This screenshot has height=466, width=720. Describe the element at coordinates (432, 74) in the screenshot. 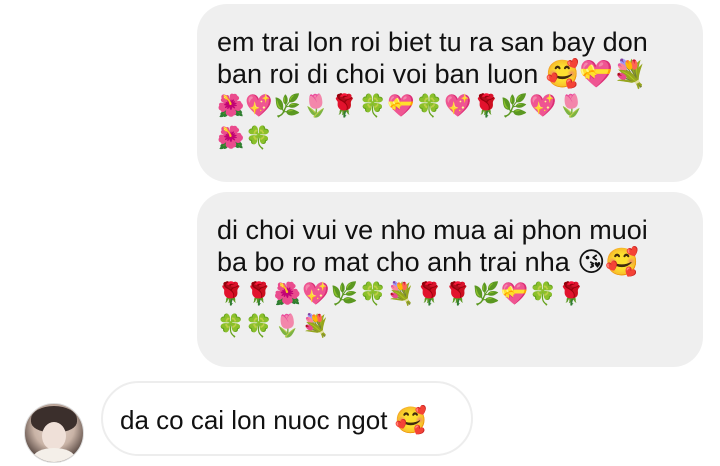

I see `message-text-line: ban roi di choi voi ban luon 🥰💝💐` at that location.